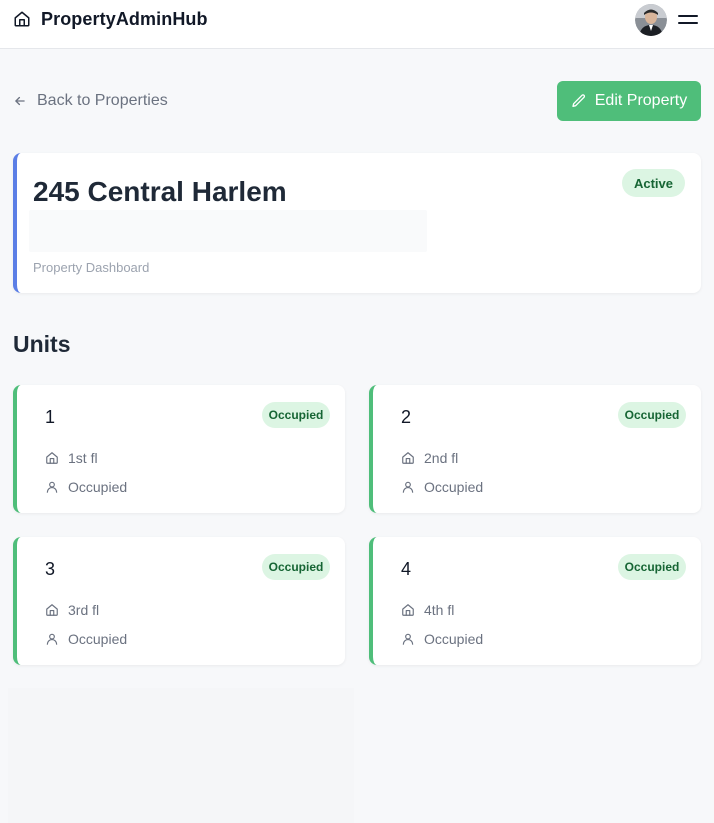  I want to click on user-avatar-image, so click(651, 20).